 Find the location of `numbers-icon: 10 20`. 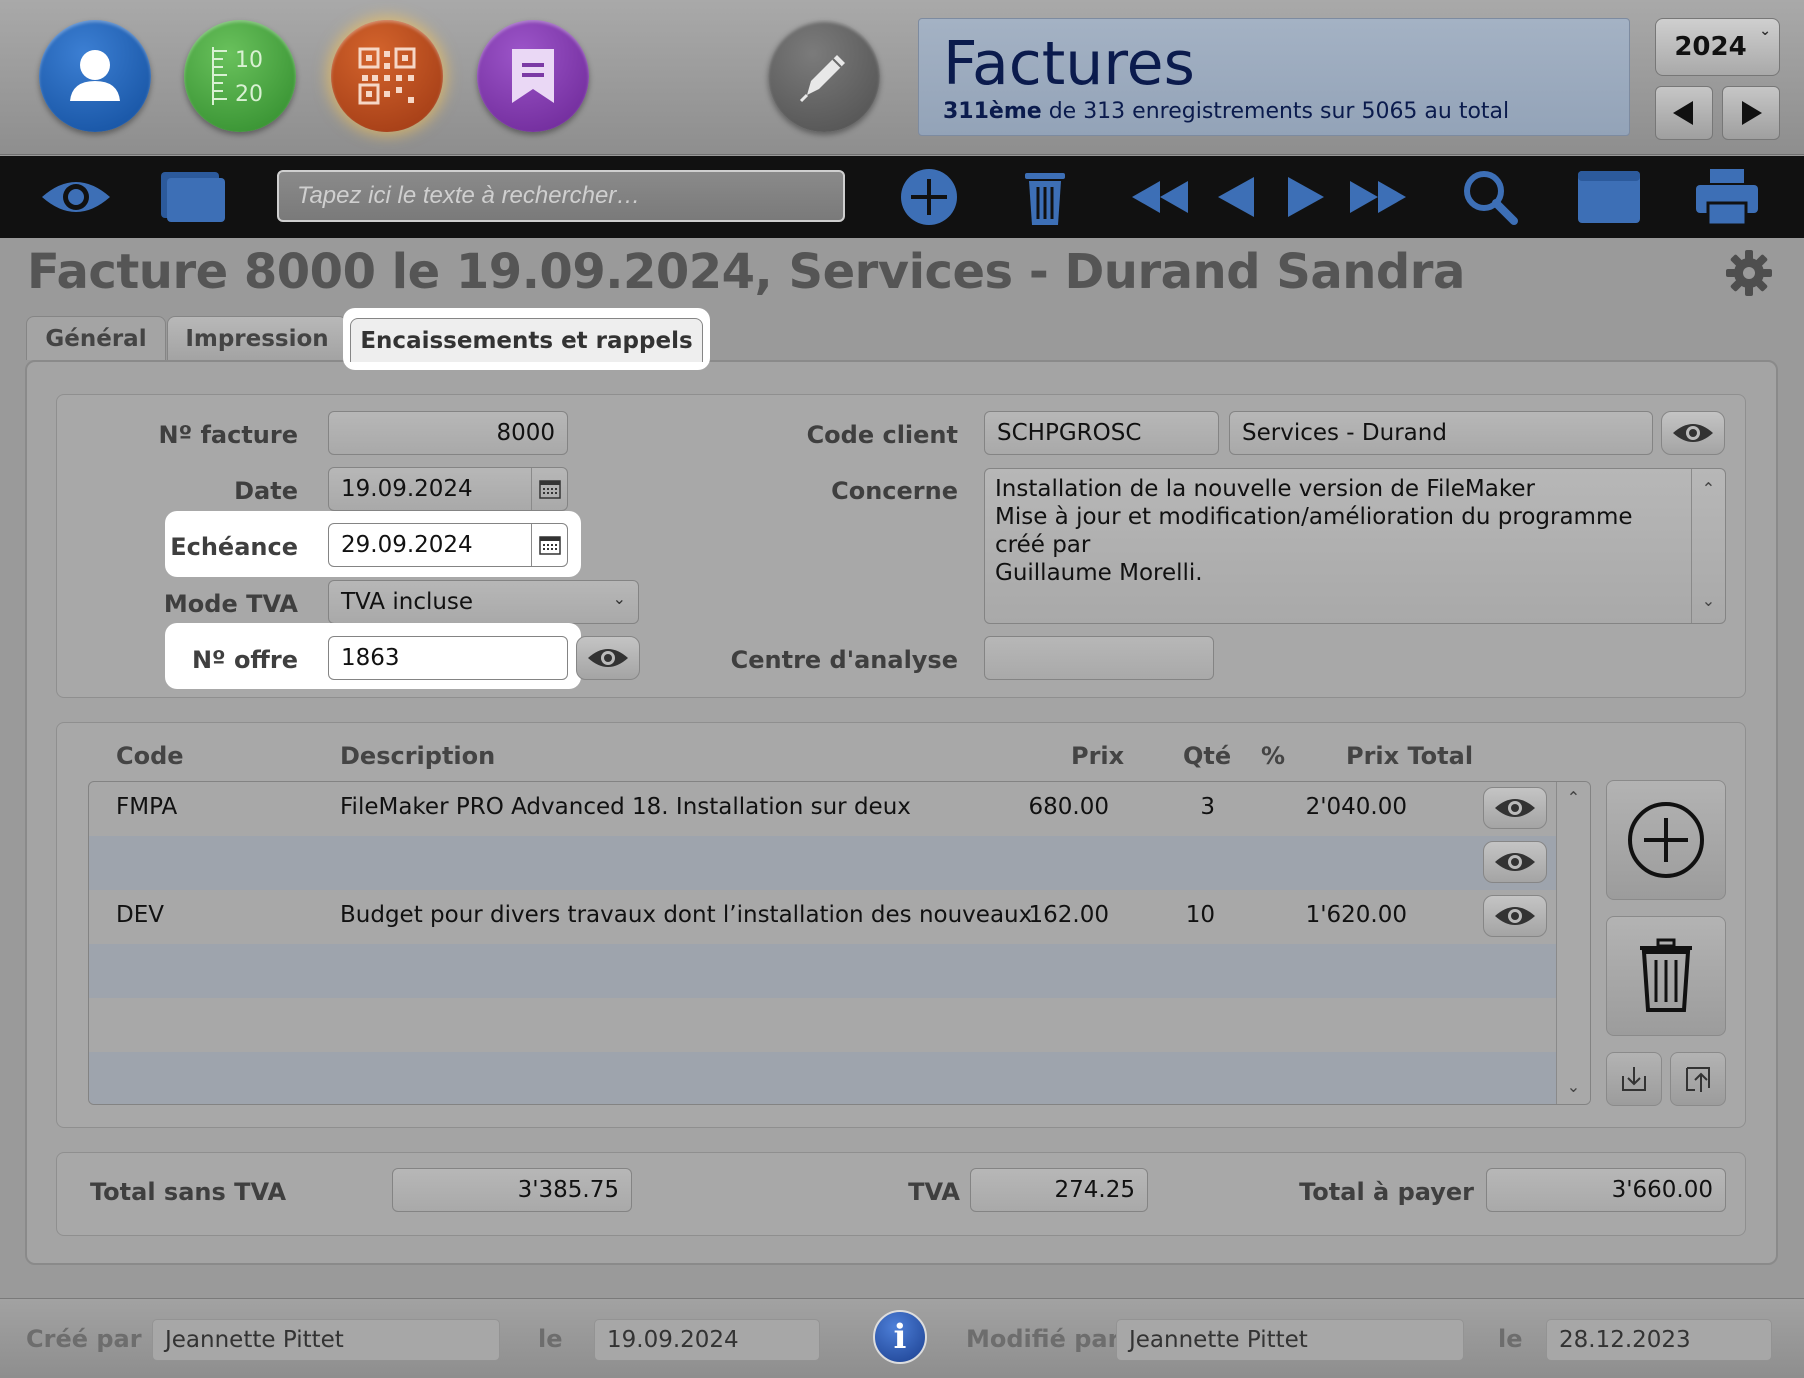

numbers-icon: 10 20 is located at coordinates (237, 77).